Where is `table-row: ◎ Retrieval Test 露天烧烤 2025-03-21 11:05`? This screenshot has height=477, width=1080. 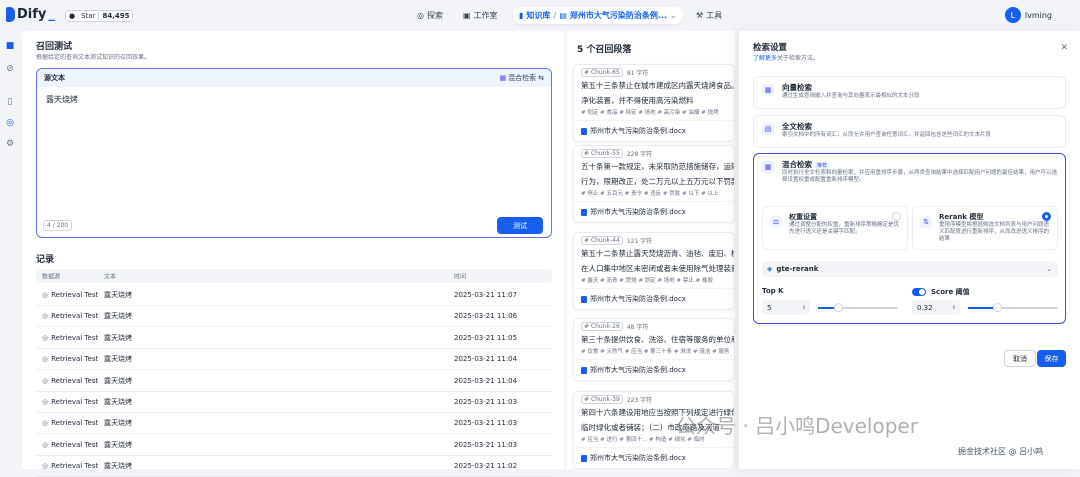
table-row: ◎ Retrieval Test 露天烧烤 2025-03-21 11:05 is located at coordinates (294, 338).